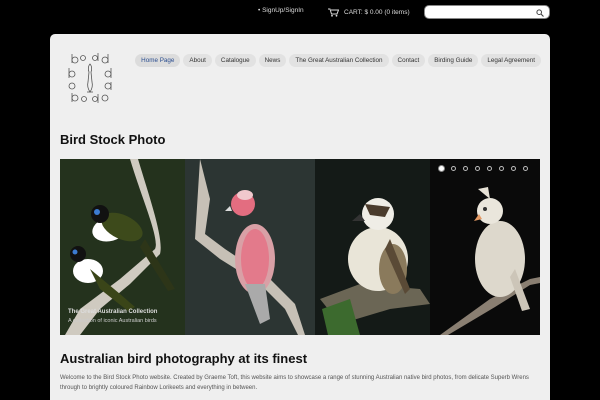 This screenshot has width=600, height=400. What do you see at coordinates (540, 13) in the screenshot?
I see `search-icon` at bounding box center [540, 13].